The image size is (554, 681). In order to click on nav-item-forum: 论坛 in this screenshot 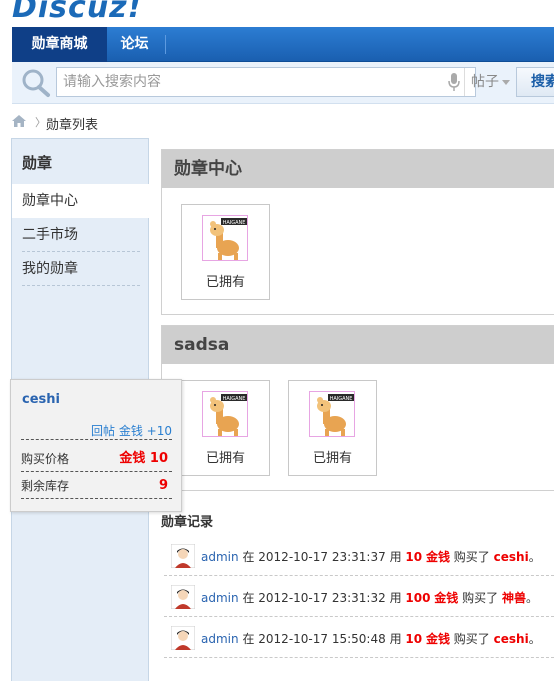, I will do `click(134, 44)`.